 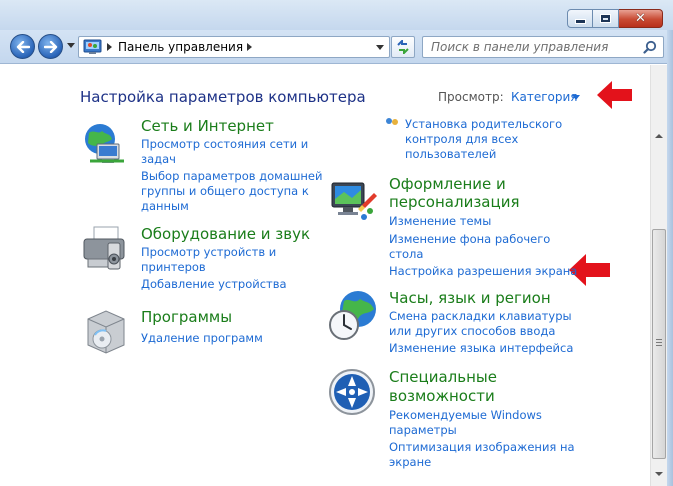 I want to click on minimize-button, so click(x=580, y=18).